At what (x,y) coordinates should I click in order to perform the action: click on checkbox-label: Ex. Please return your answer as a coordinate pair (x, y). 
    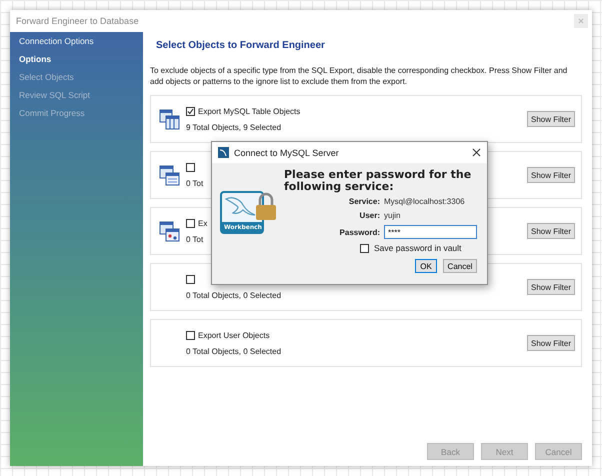
    Looking at the image, I should click on (203, 223).